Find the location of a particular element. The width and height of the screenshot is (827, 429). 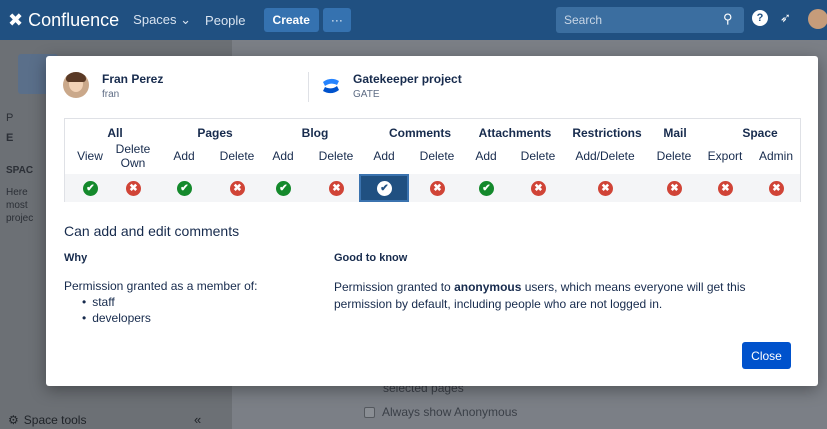

bg-always-show-label: Always show Anonymous is located at coordinates (450, 412).